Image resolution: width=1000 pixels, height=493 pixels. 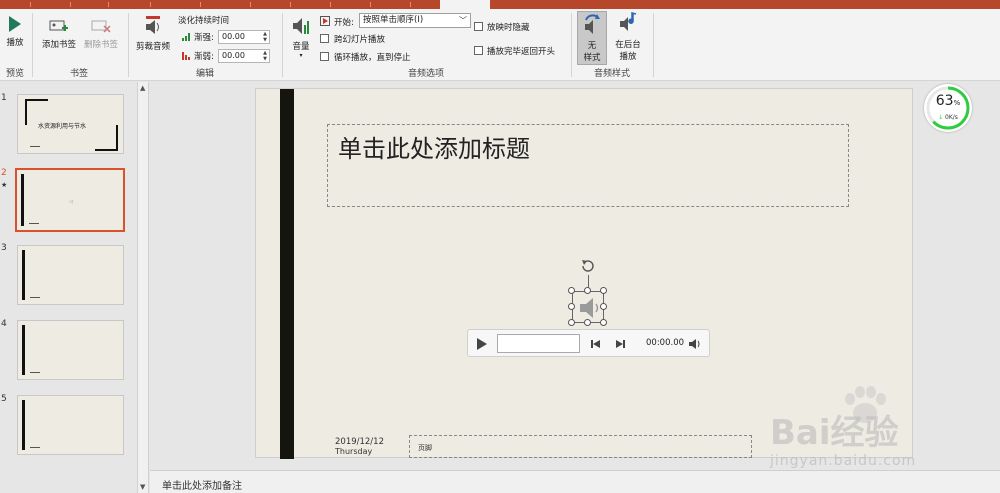 I want to click on audio-styles-group: 无 样式 在后台 播放 音频样式, so click(x=612, y=45).